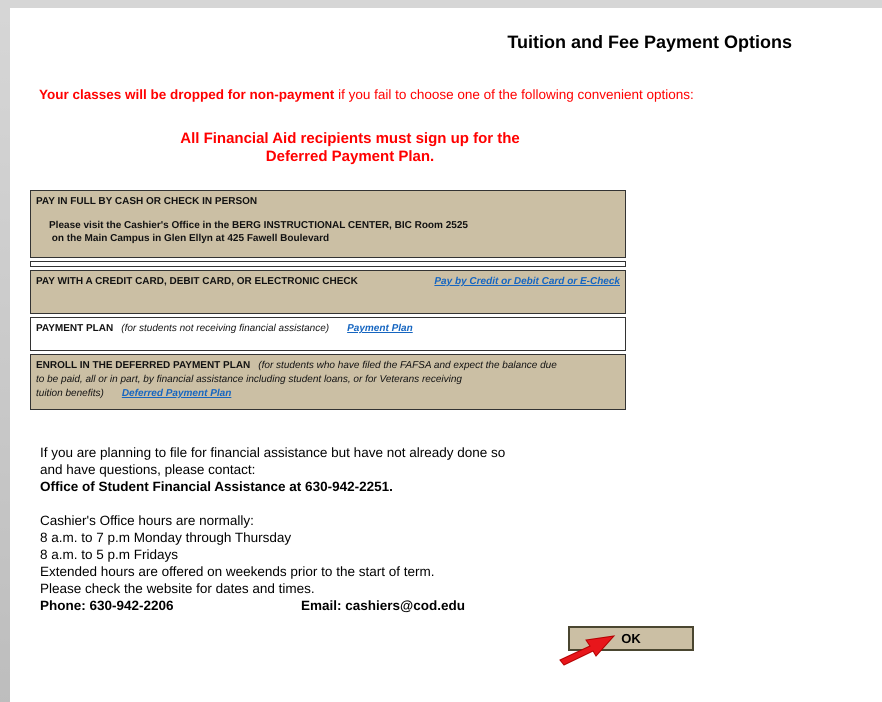  What do you see at coordinates (147, 201) in the screenshot?
I see `option-heading: PAY IN FULL BY CASH OR CHECK IN PERSON` at bounding box center [147, 201].